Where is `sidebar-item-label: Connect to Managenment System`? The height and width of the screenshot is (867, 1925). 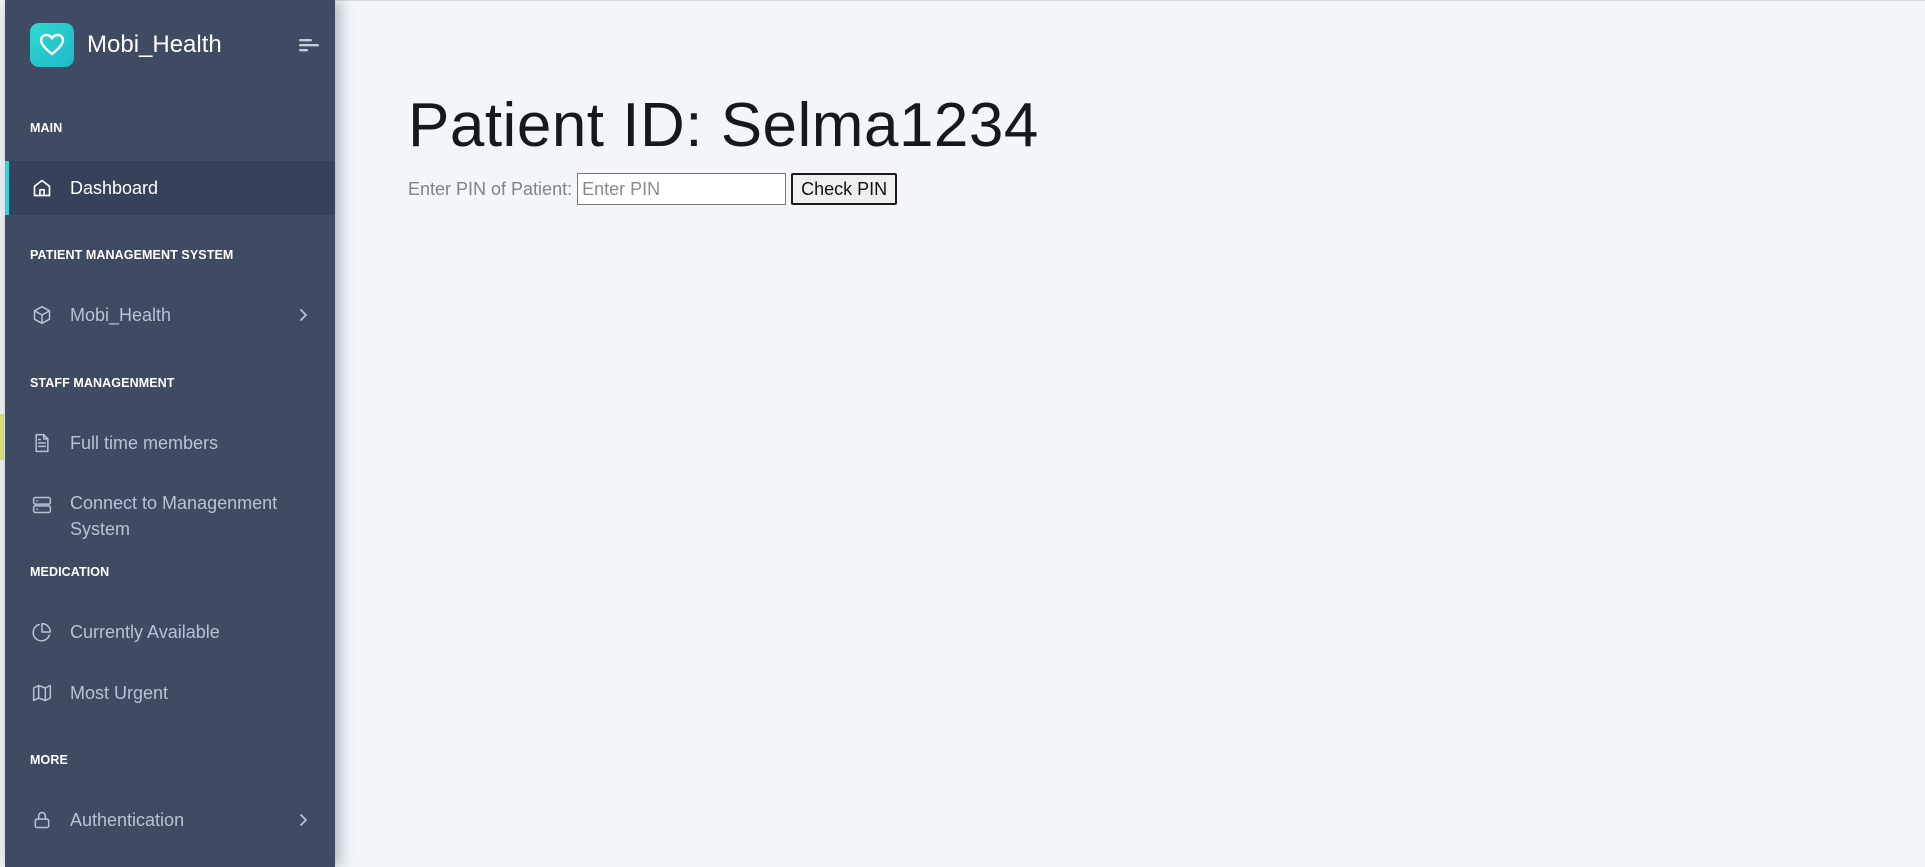 sidebar-item-label: Connect to Managenment System is located at coordinates (174, 516).